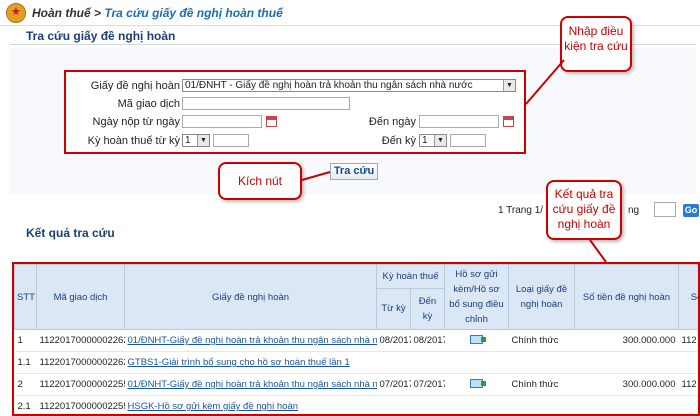 The image size is (700, 416). Describe the element at coordinates (354, 171) in the screenshot. I see `search-button: Tra cứu` at that location.